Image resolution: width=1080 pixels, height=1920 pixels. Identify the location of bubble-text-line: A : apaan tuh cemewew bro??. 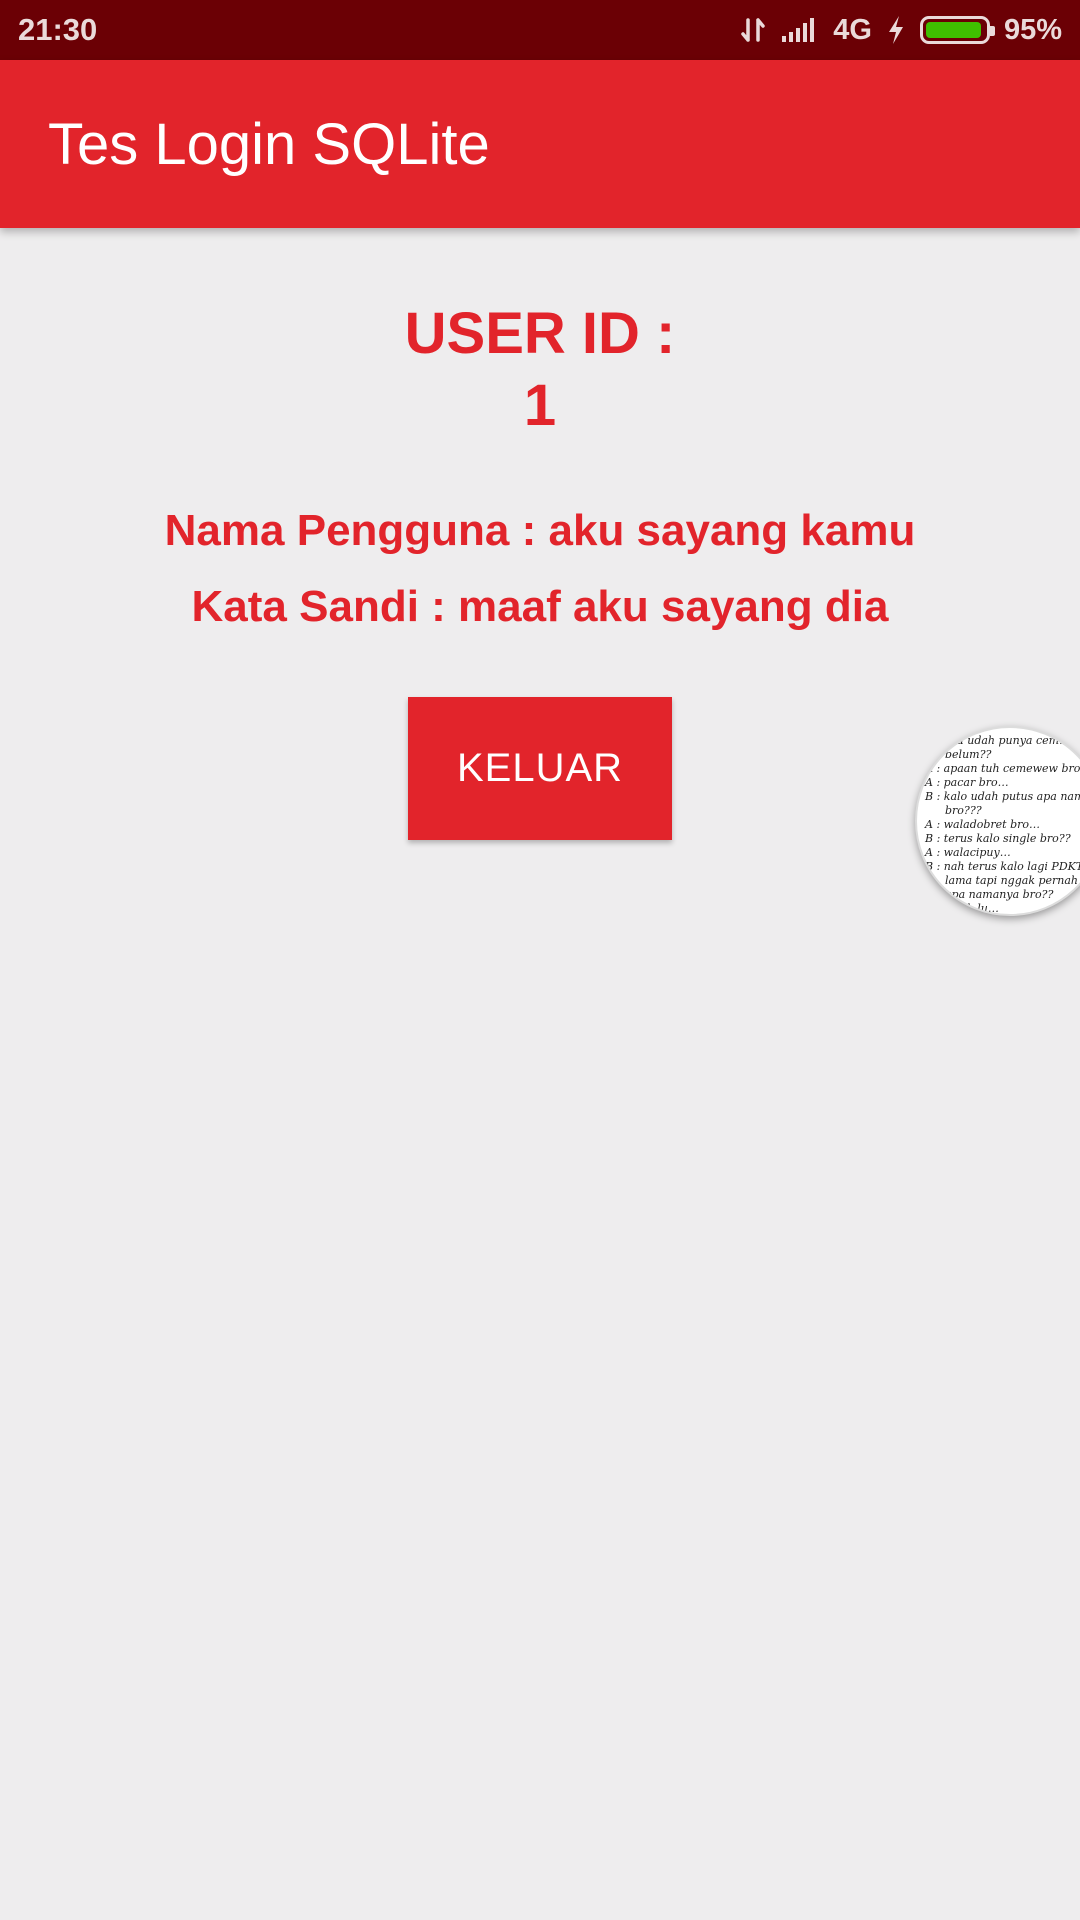
(1002, 768).